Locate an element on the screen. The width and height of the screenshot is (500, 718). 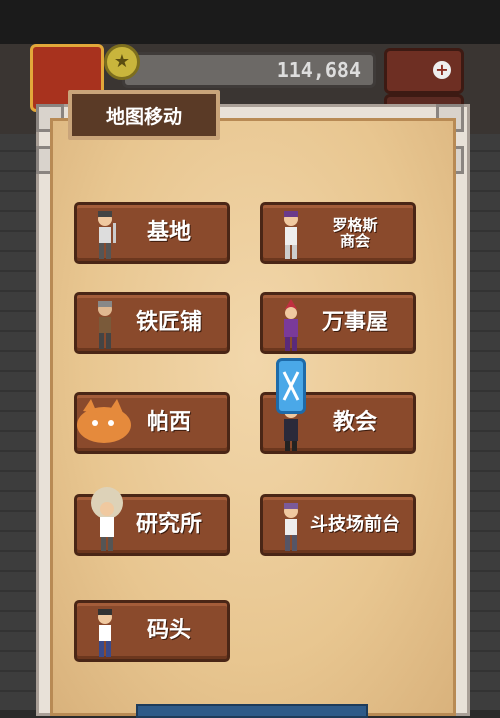
destination-label: 基地 is located at coordinates (168, 232).